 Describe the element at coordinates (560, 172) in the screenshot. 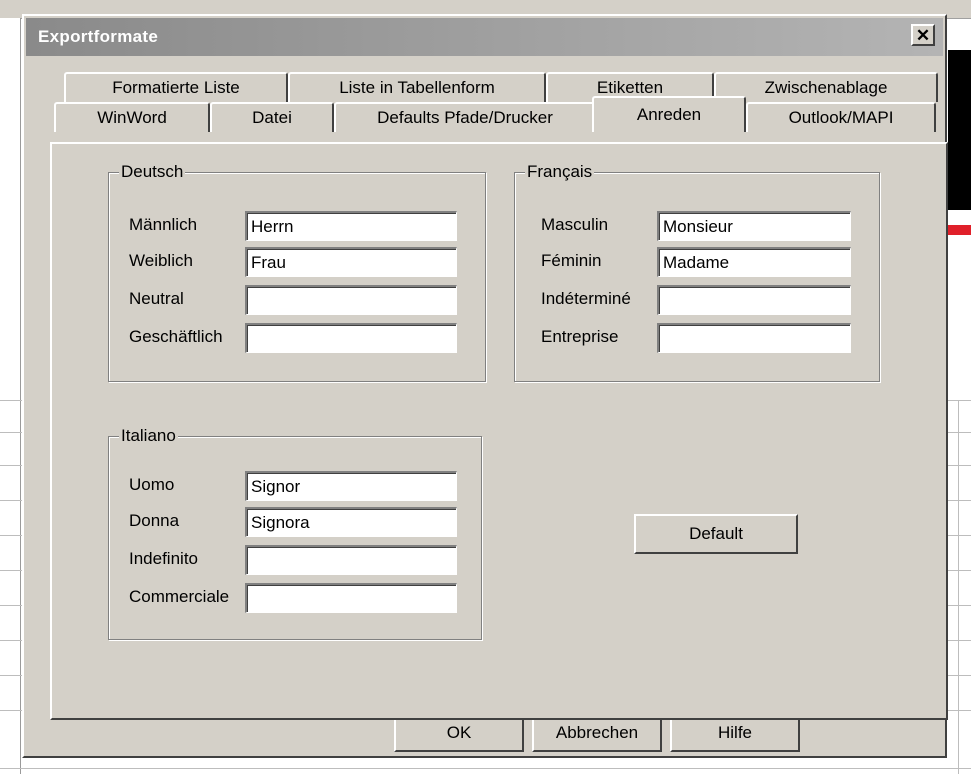

I see `group-title: Français` at that location.